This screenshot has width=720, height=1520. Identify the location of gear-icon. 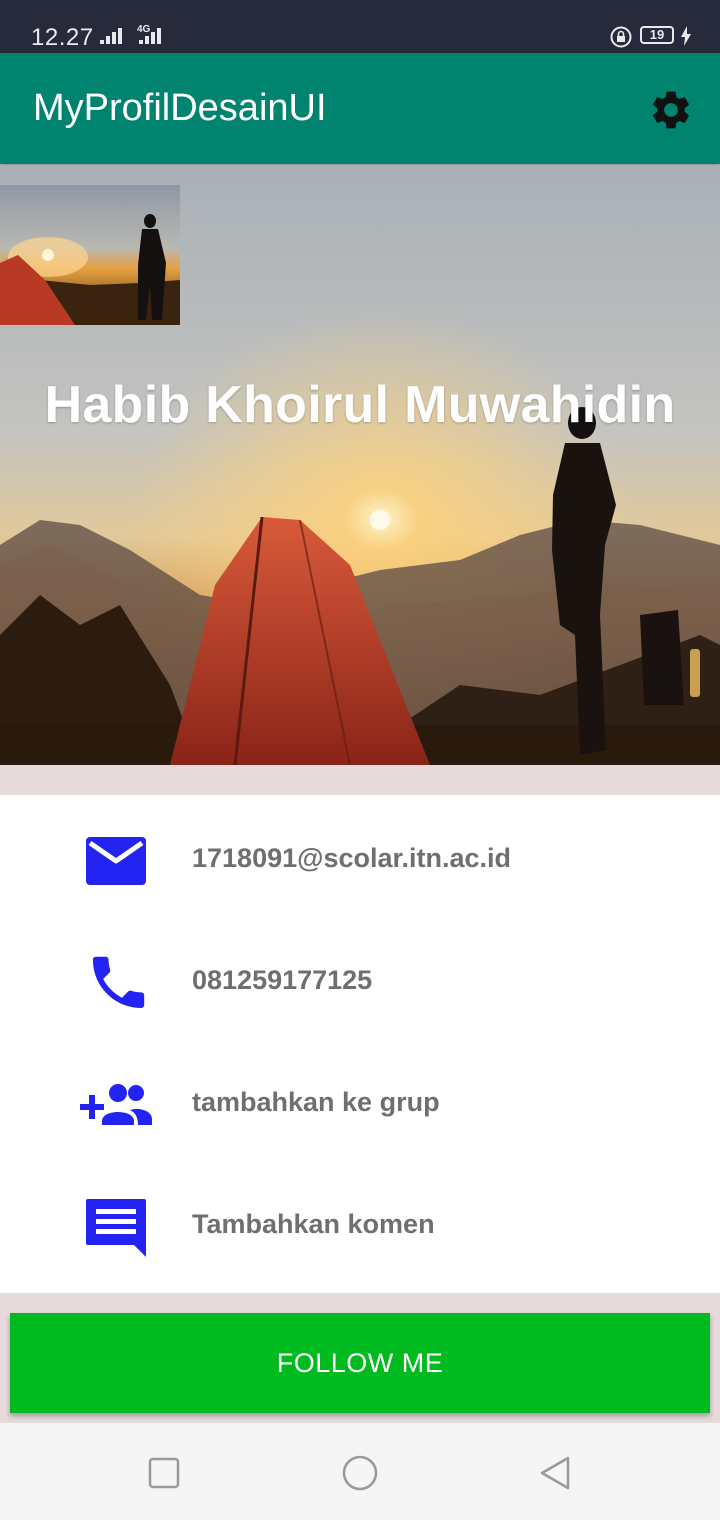
(671, 110).